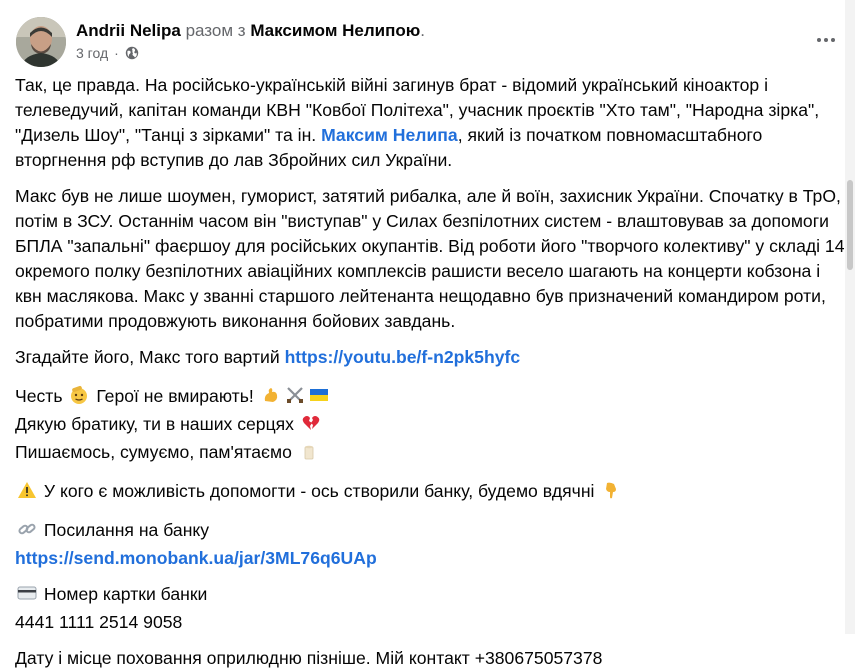 The image size is (865, 671). I want to click on credit-card-icon, so click(27, 596).